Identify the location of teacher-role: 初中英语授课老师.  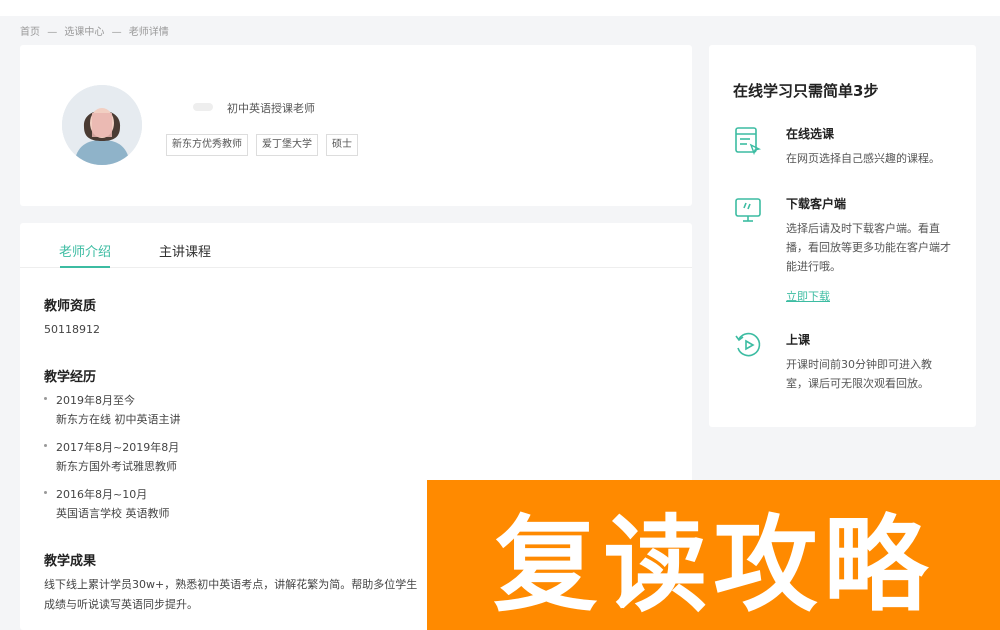
(271, 108).